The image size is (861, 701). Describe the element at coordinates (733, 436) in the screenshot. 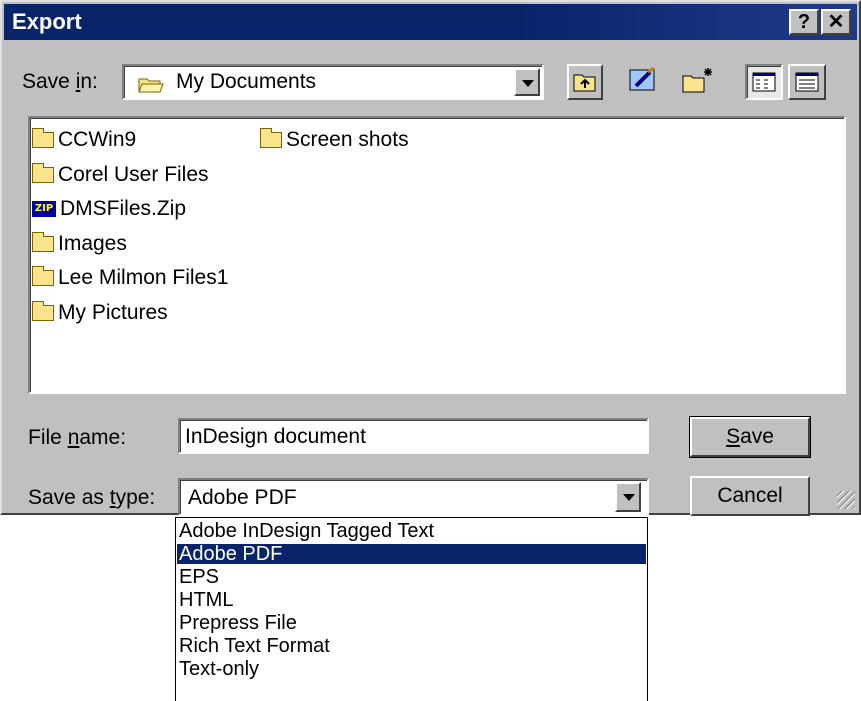

I see `save-button-key: S` at that location.